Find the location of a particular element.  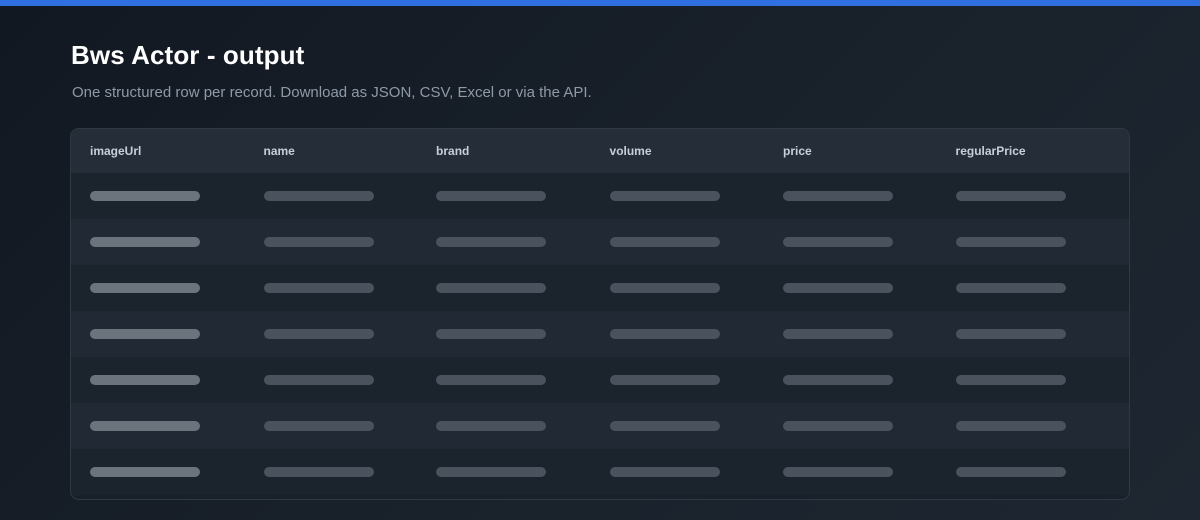

page-title: Bws Actor - output is located at coordinates (188, 55).